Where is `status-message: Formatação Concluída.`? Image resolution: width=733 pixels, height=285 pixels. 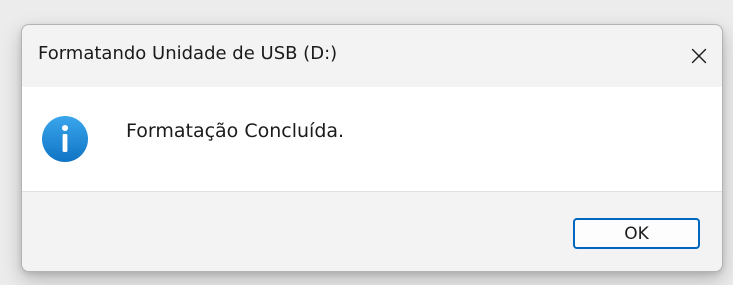 status-message: Formatação Concluída. is located at coordinates (235, 131).